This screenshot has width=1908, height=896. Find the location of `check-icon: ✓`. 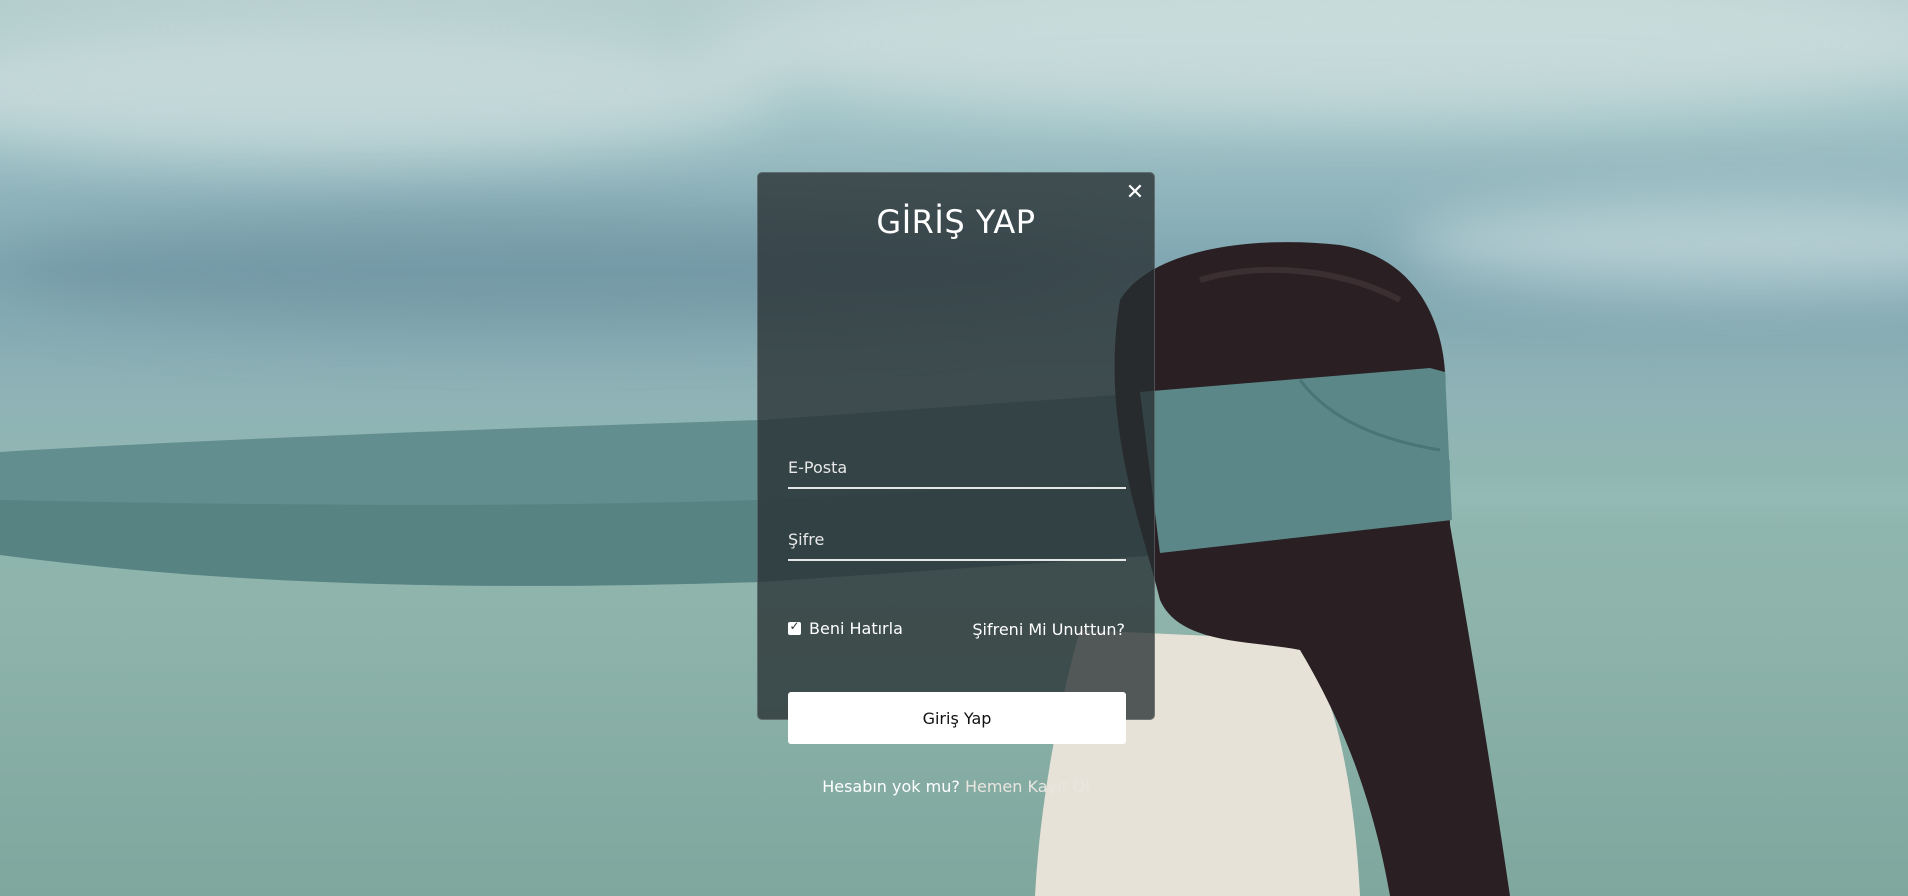

check-icon: ✓ is located at coordinates (794, 626).